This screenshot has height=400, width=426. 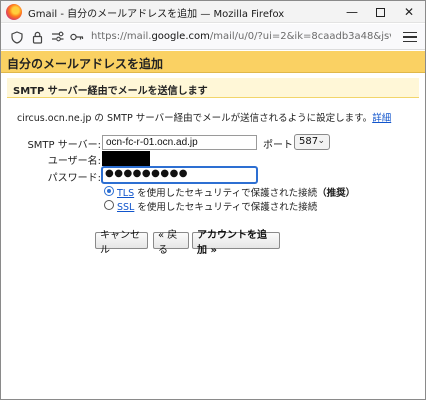 I want to click on smtp-server-label: SMTP サーバー:, so click(x=64, y=145).